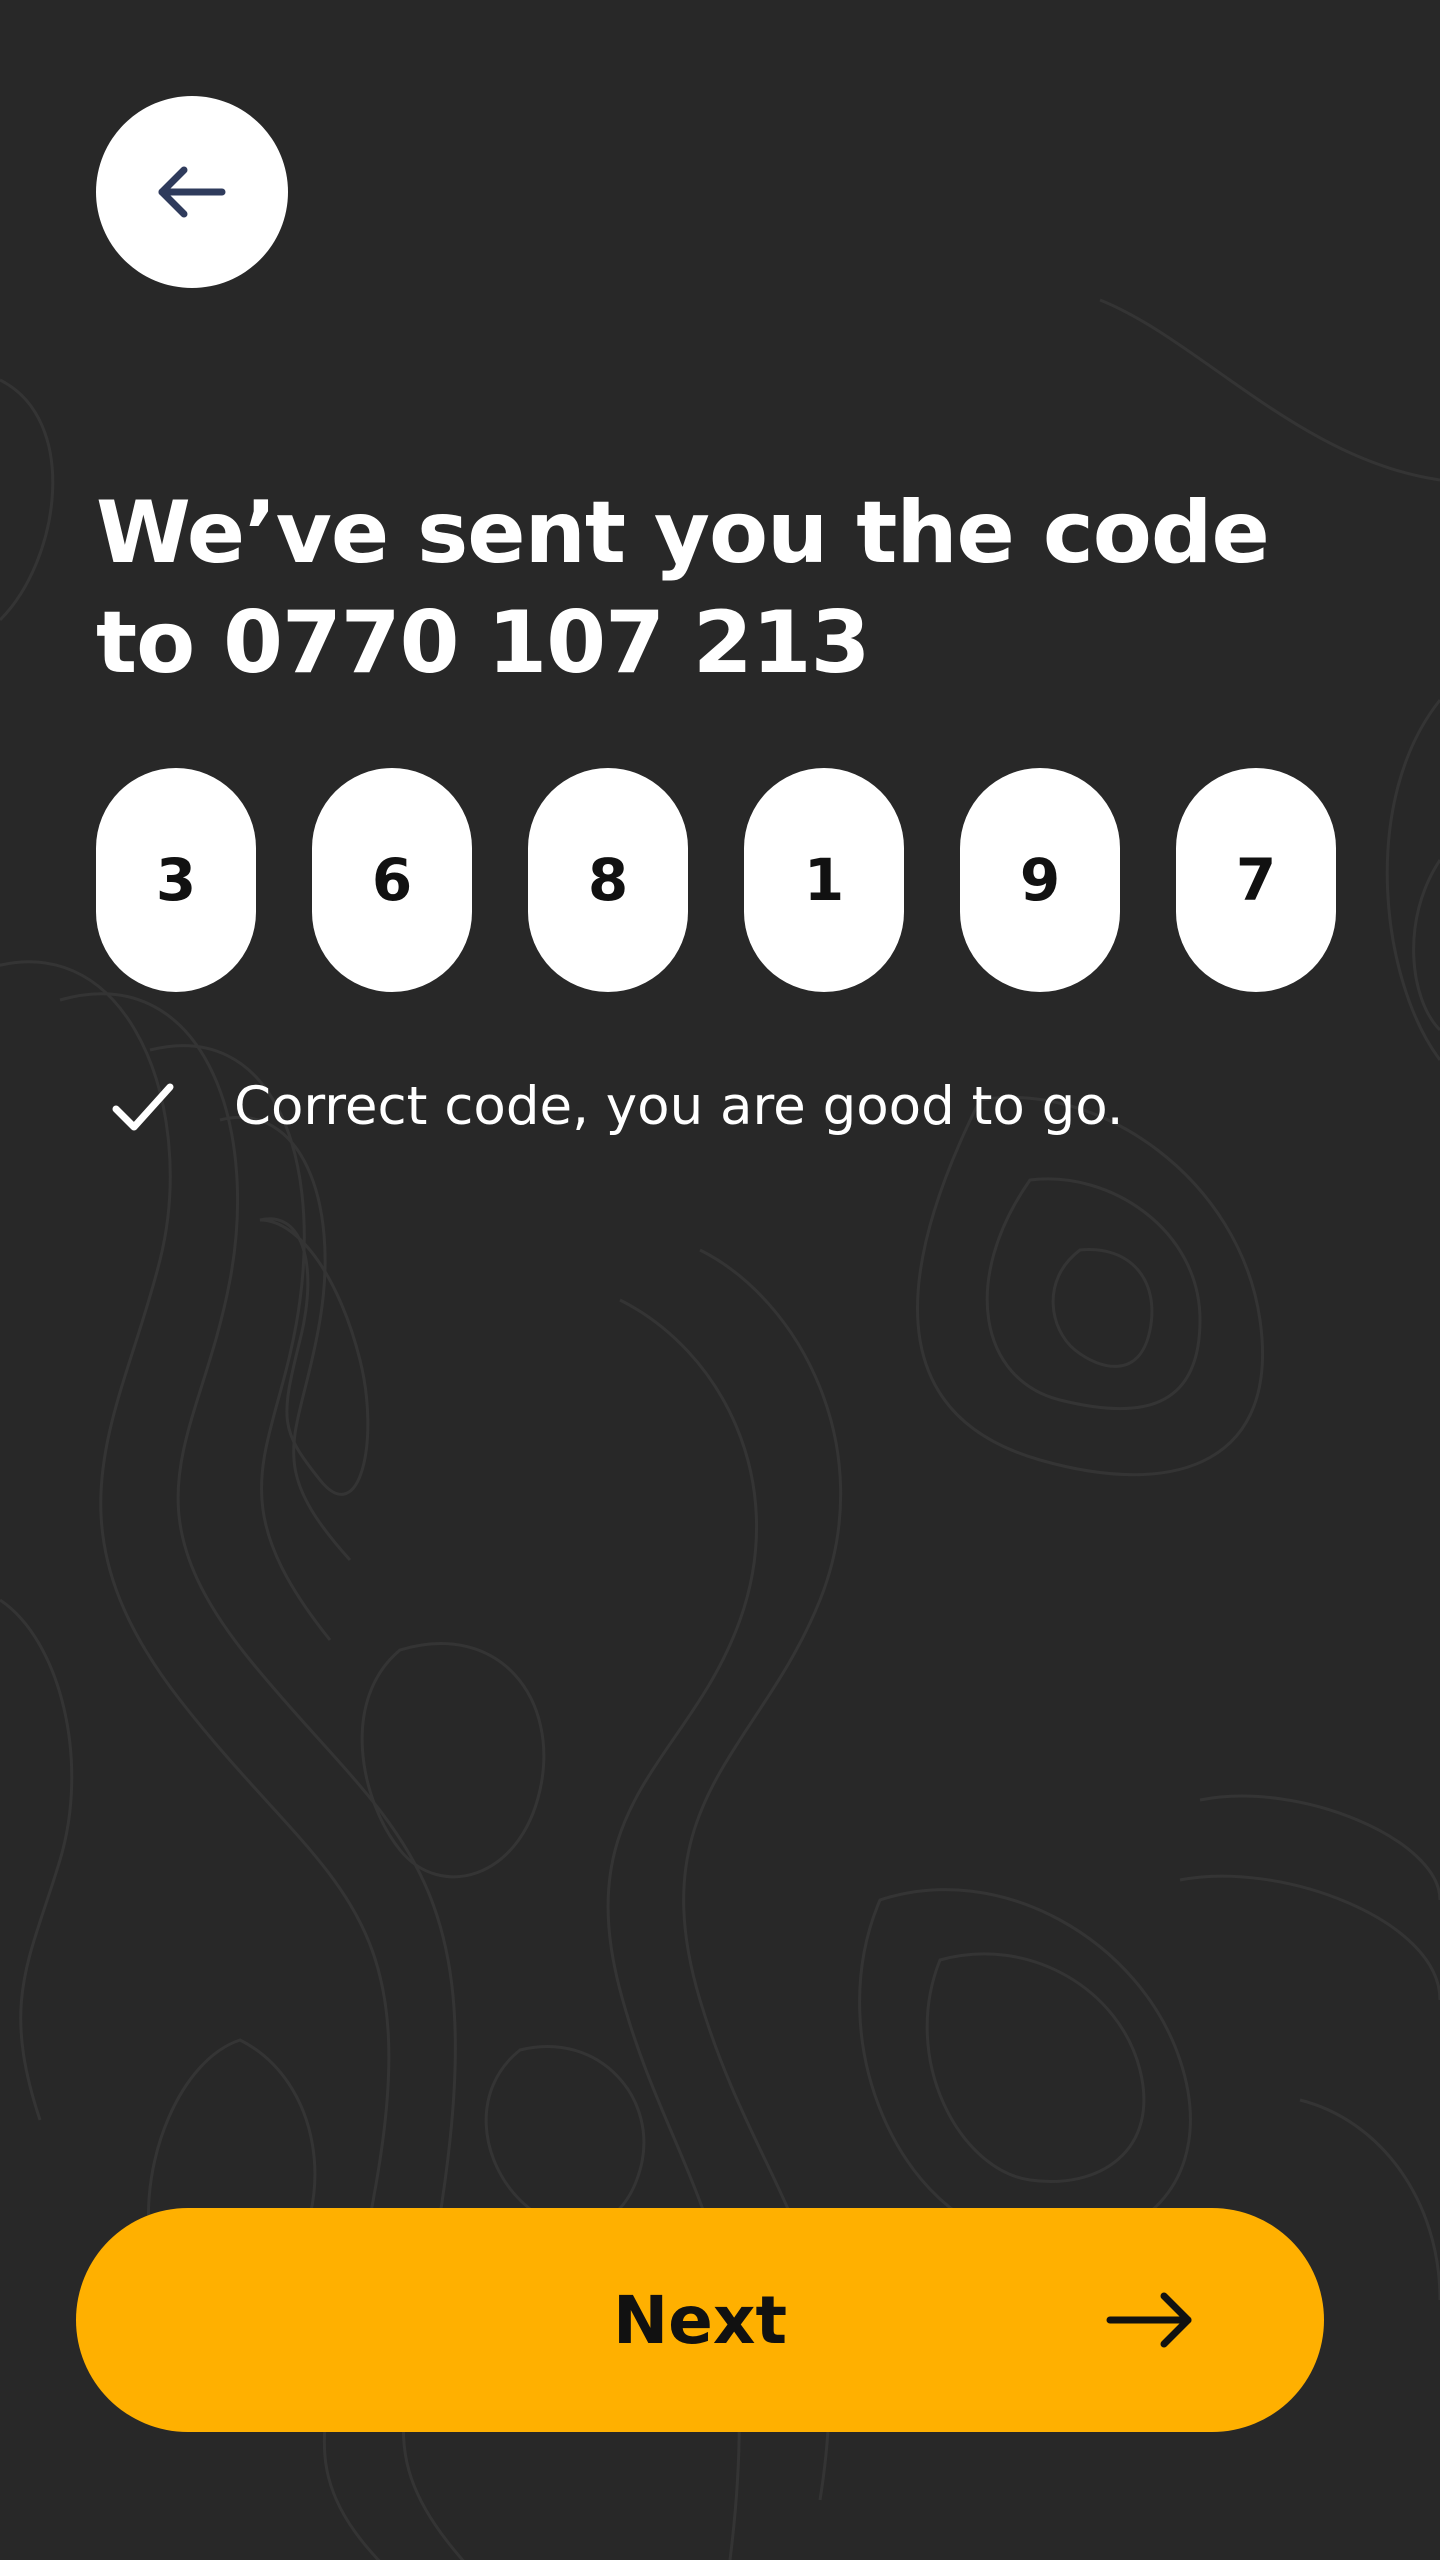  I want to click on title-line-1: We’ve sent you the code, so click(683, 533).